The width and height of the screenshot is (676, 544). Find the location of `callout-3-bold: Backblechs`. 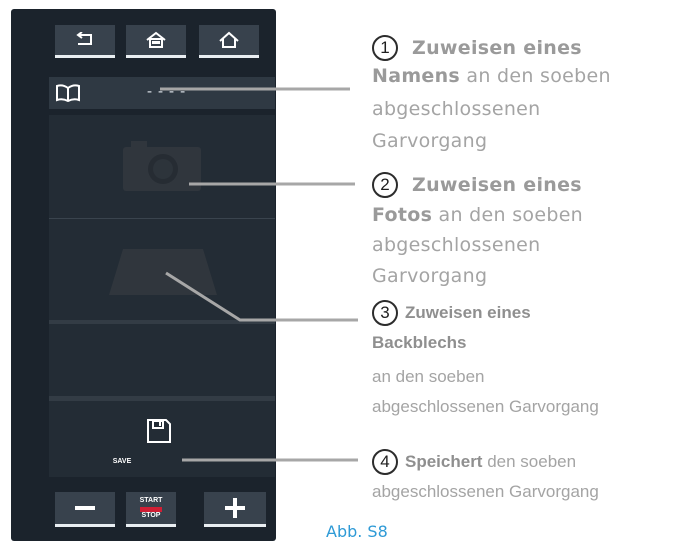

callout-3-bold: Backblechs is located at coordinates (419, 342).